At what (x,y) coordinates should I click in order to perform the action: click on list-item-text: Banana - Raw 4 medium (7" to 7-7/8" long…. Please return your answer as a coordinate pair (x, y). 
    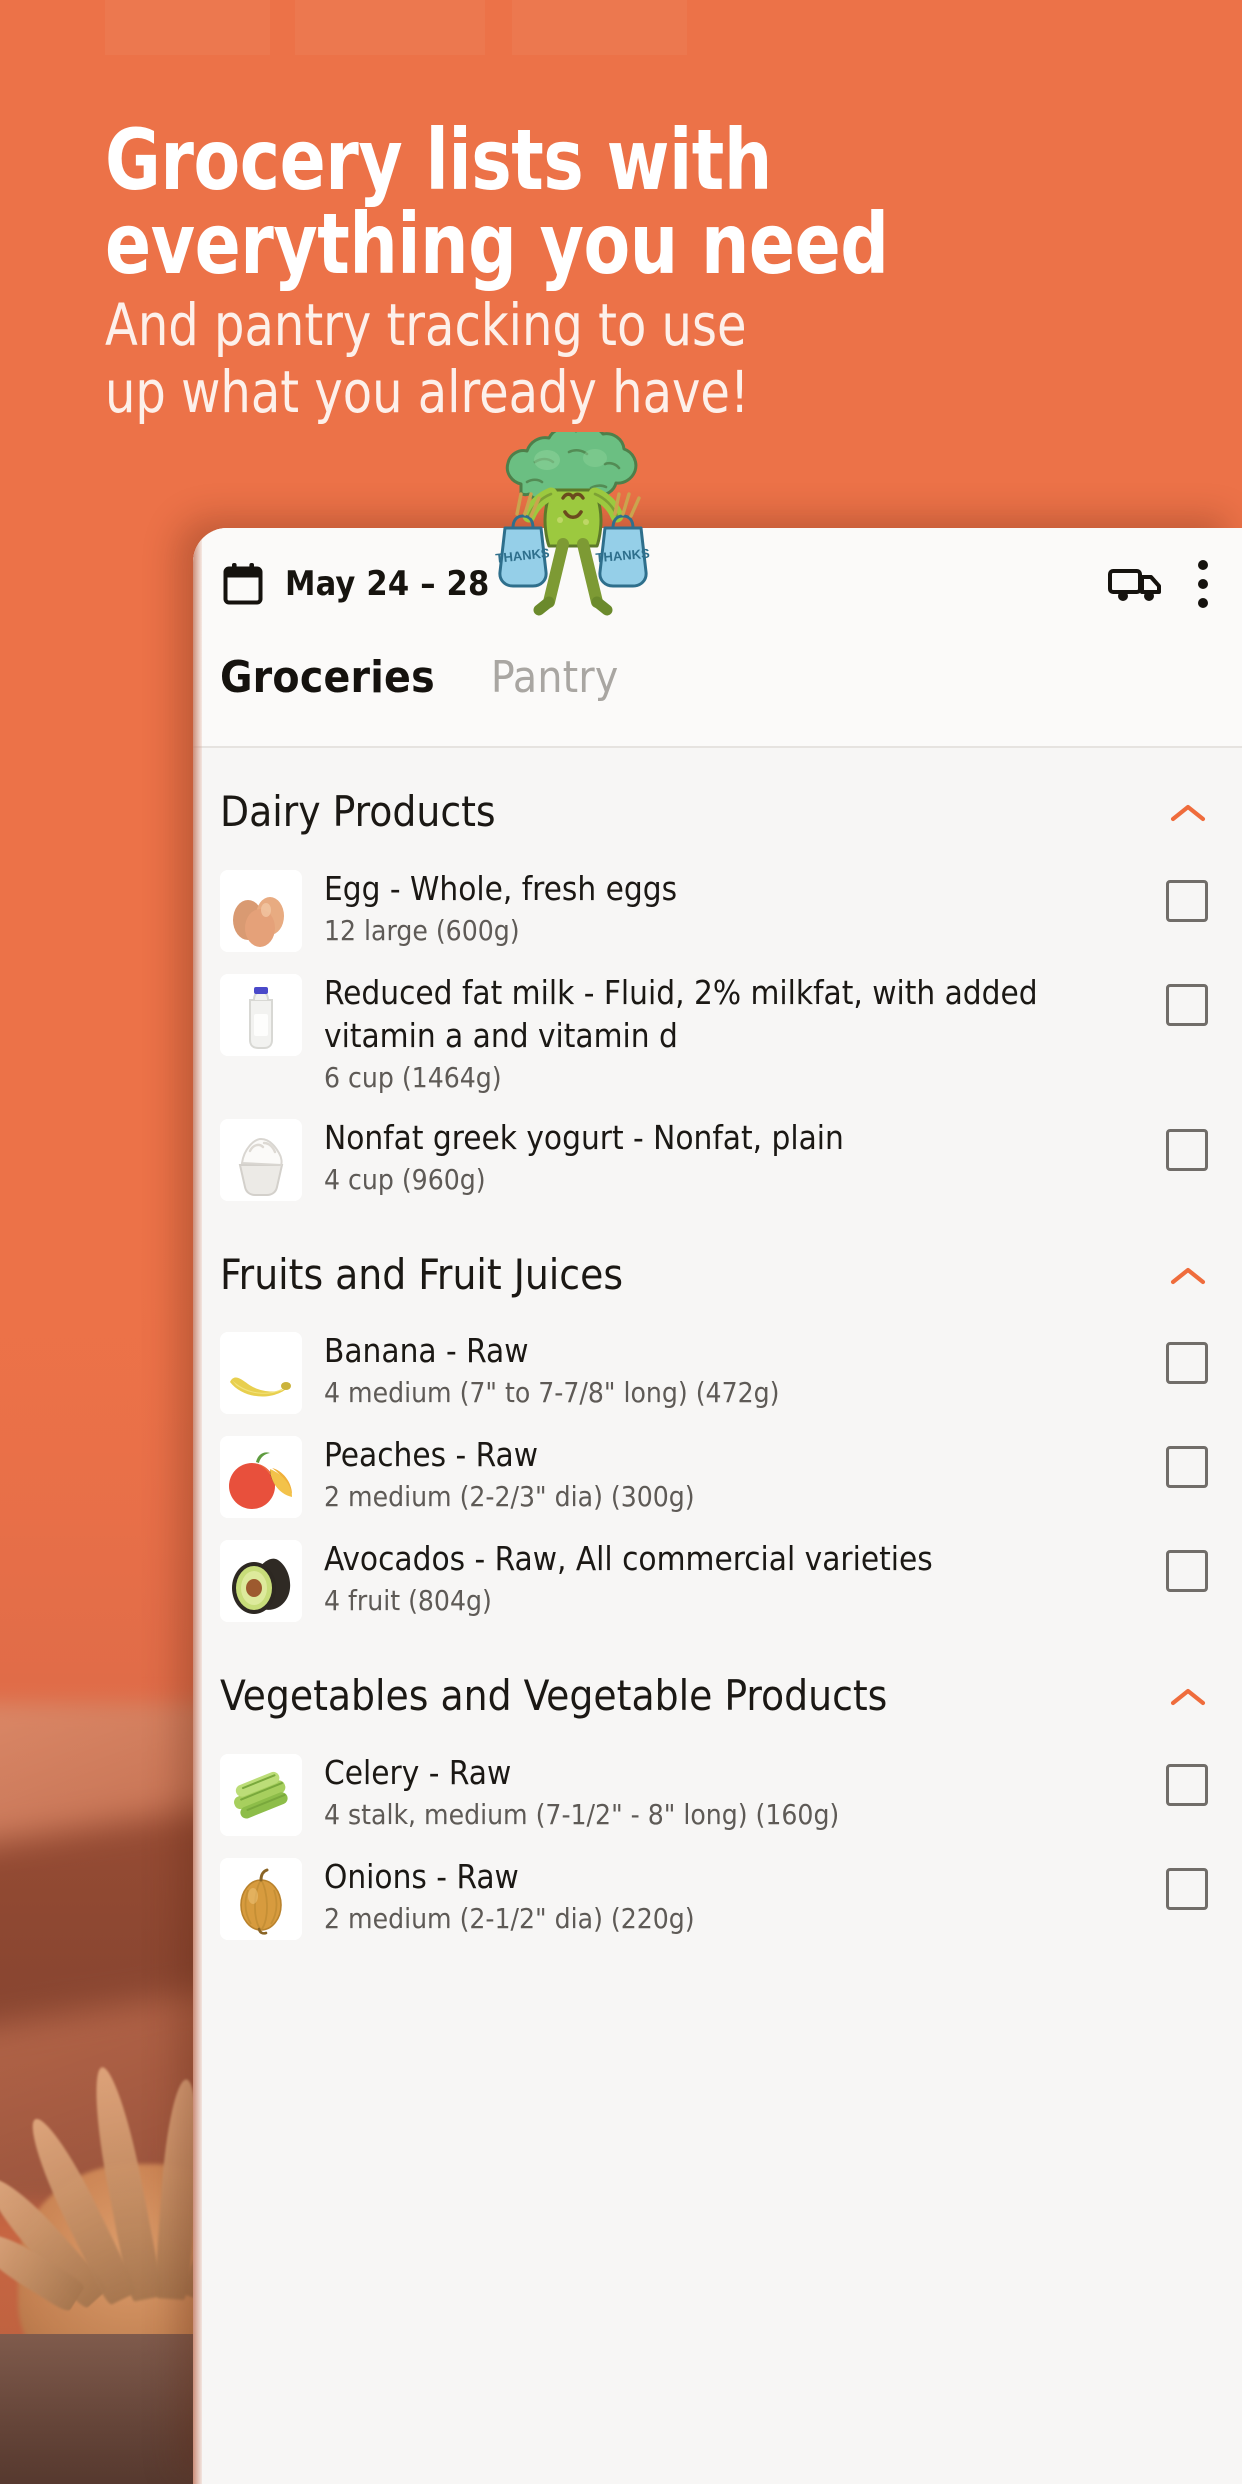
    Looking at the image, I should click on (745, 1371).